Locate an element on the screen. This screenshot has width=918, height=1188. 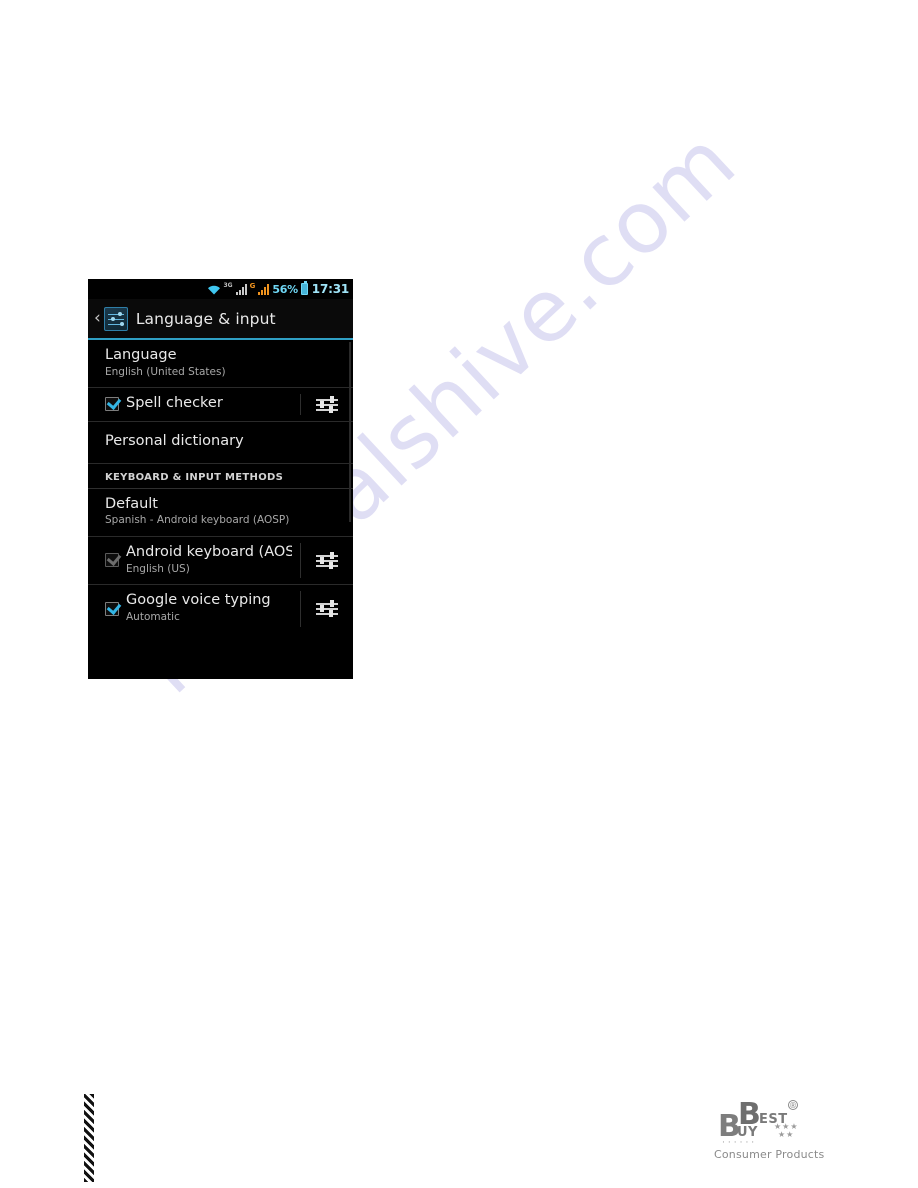
list-item-subtitle: Spanish - Android keyboard (AOSP) is located at coordinates (197, 520).